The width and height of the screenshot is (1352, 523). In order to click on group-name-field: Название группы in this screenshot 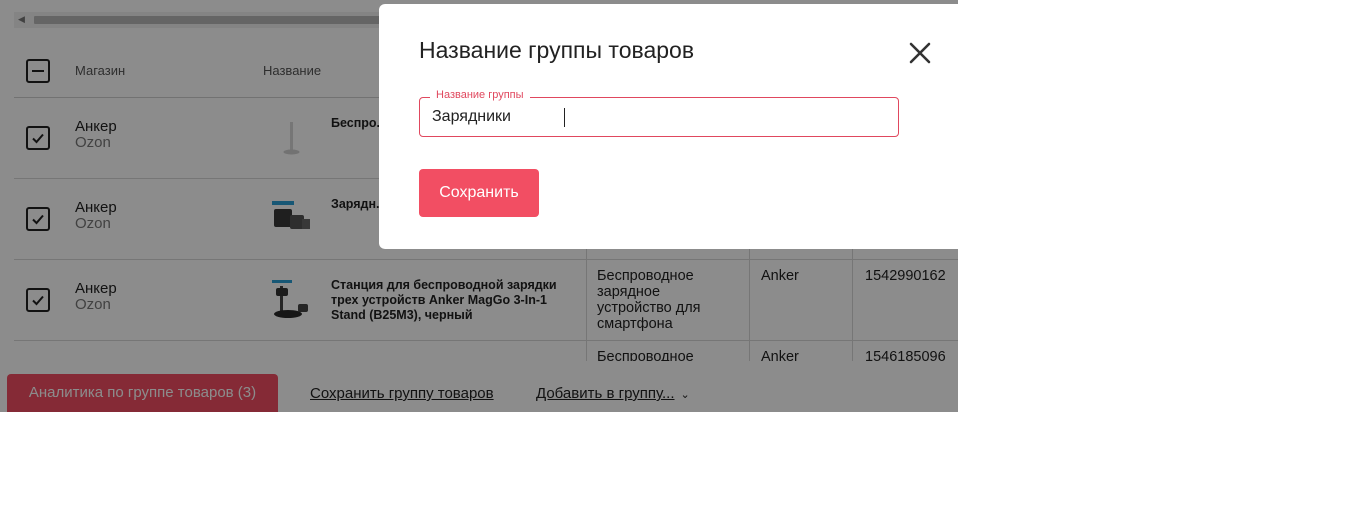, I will do `click(659, 113)`.